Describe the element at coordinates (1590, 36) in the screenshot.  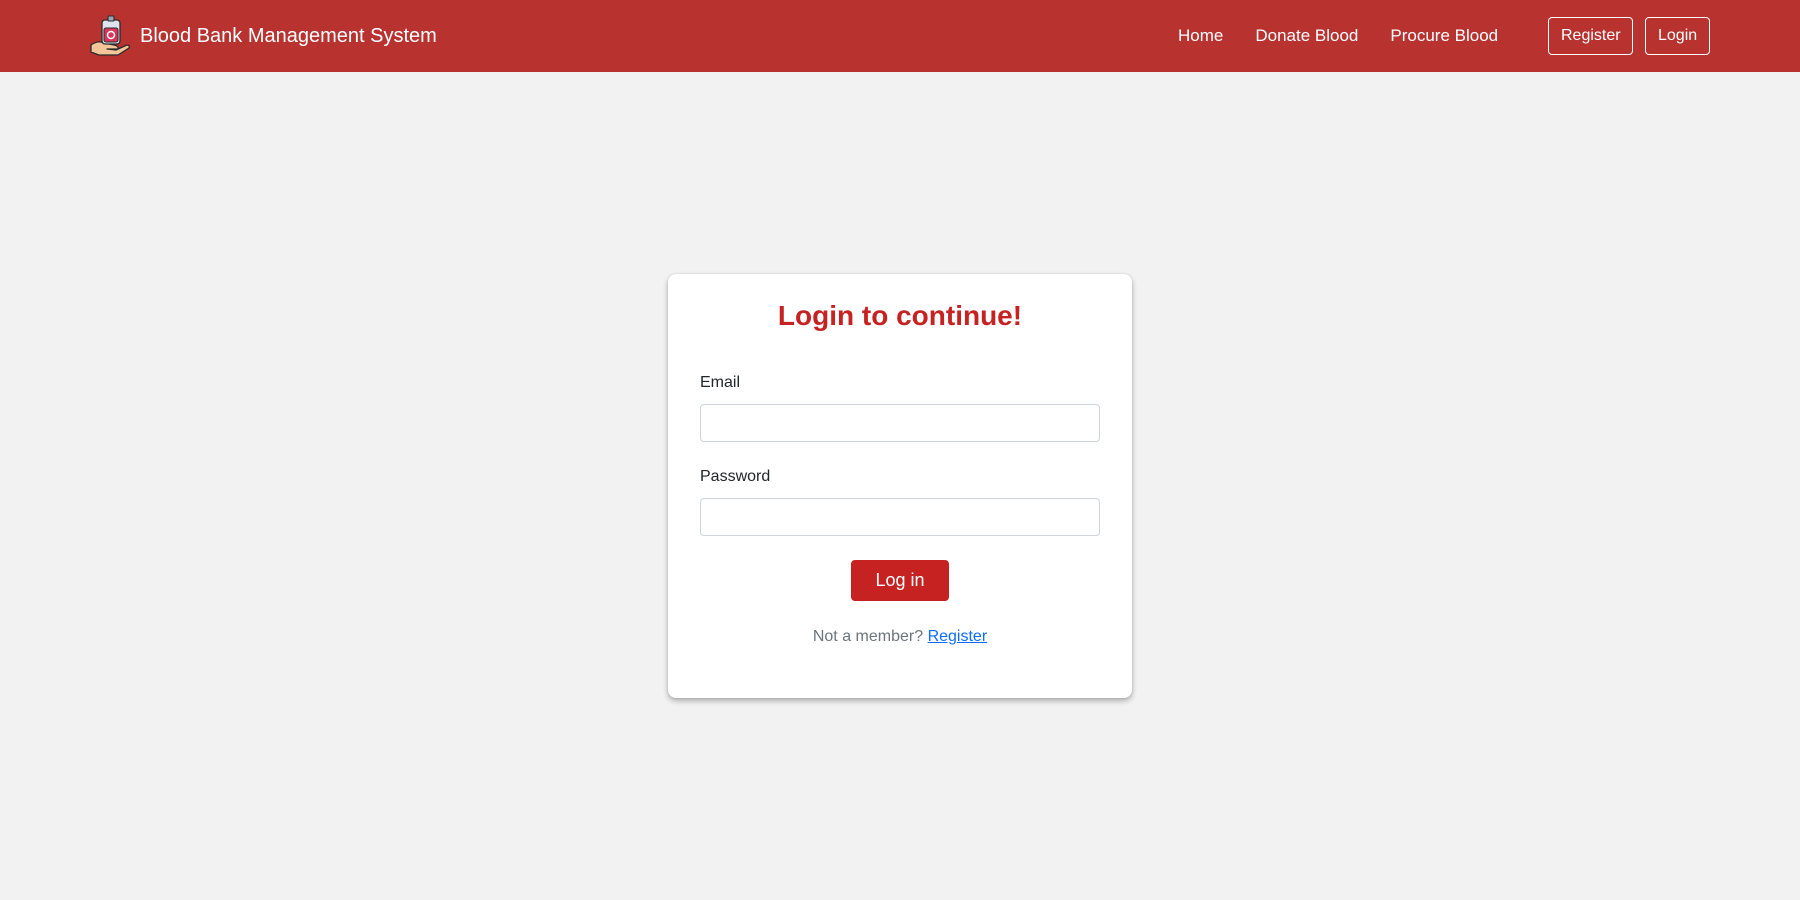
I see `register-button: Register` at that location.